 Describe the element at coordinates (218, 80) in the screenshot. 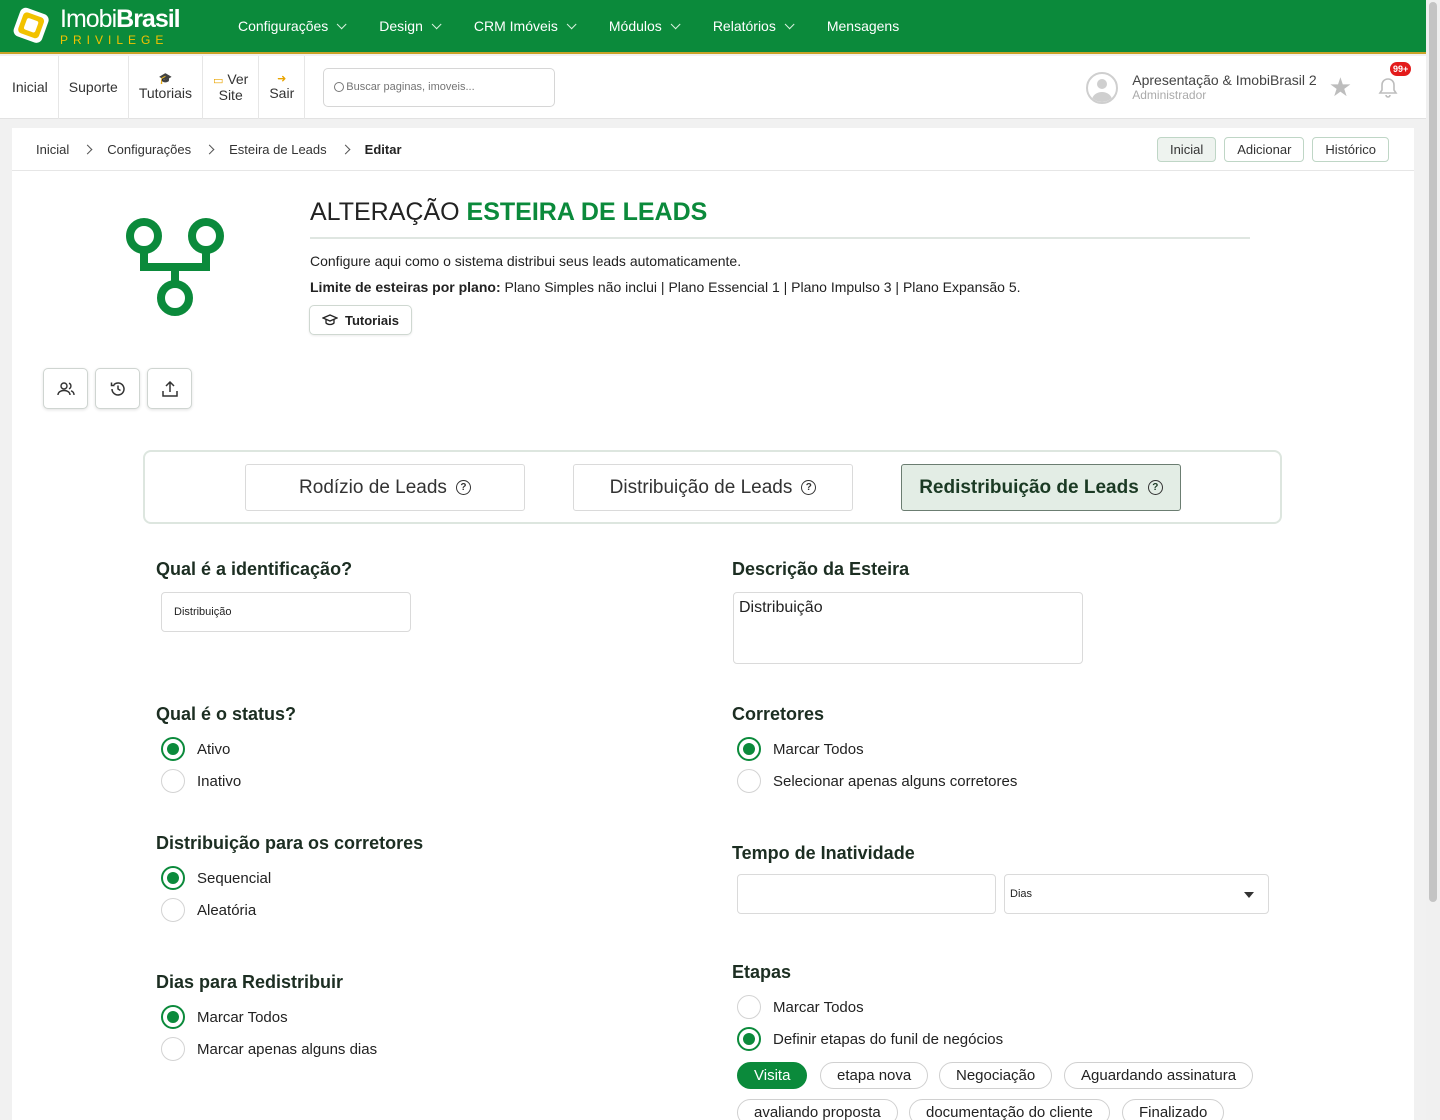

I see `monitor-icon: ▭` at that location.